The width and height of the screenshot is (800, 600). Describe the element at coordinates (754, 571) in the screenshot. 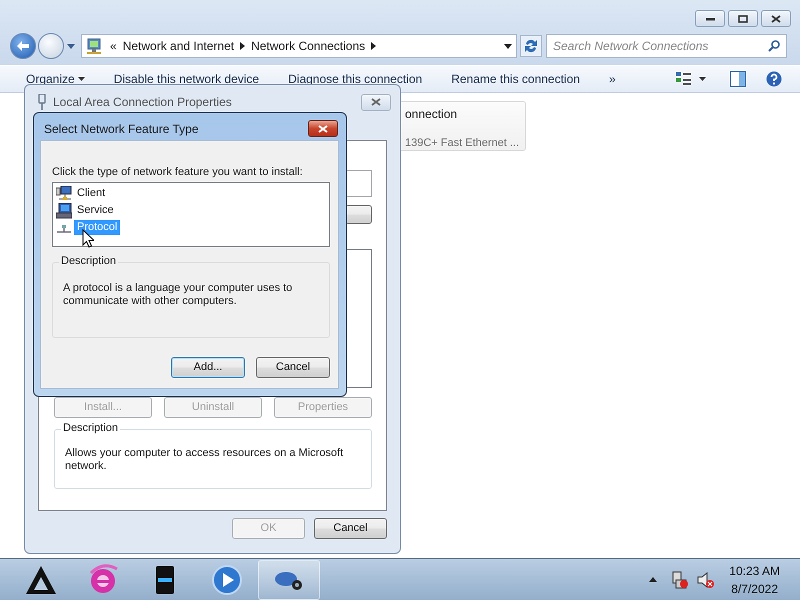

I see `clock-time: 10:23 AM` at that location.